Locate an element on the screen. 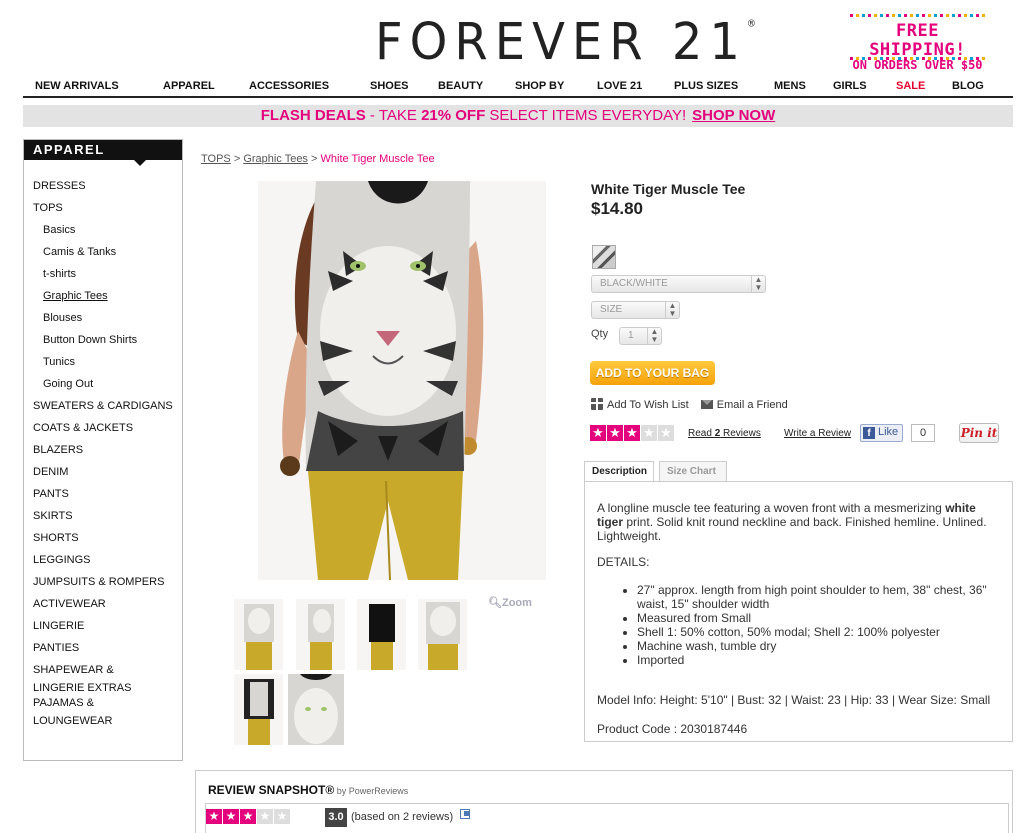  size-select-value: SIZE is located at coordinates (611, 309).